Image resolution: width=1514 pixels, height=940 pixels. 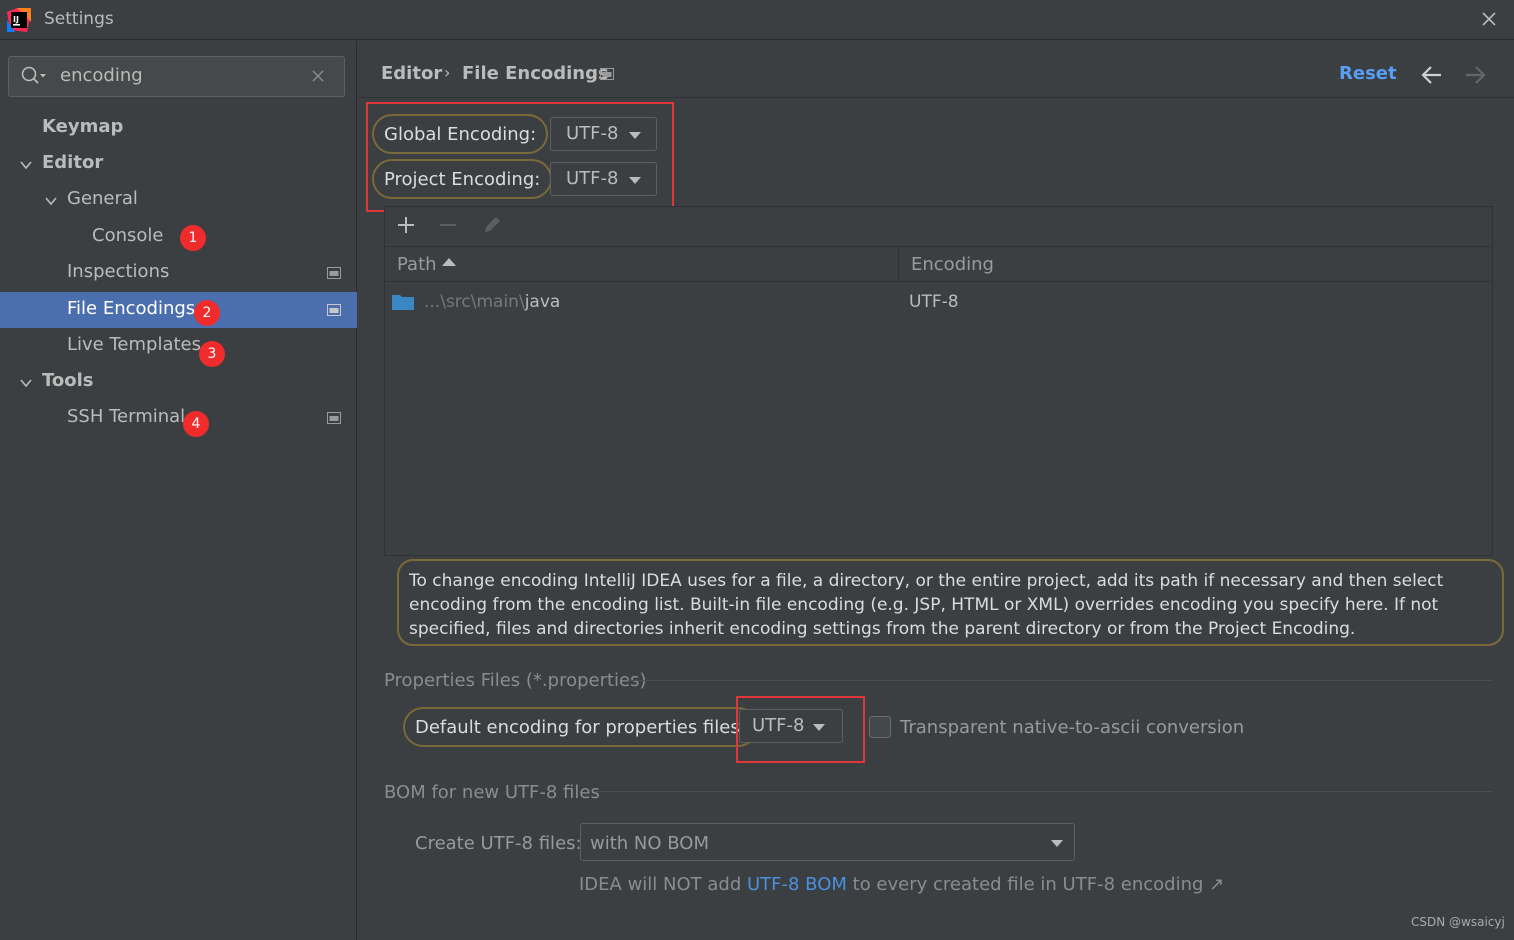 I want to click on column-header-encoding: Encoding, so click(x=952, y=264).